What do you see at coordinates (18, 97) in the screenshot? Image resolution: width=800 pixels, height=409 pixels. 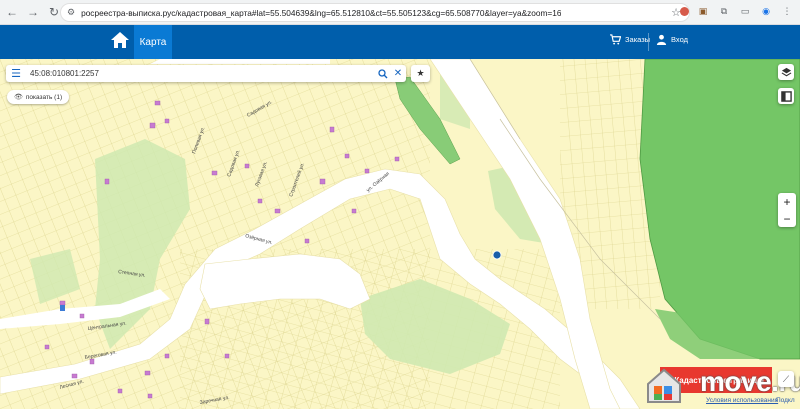 I see `eye-icon: 👁` at bounding box center [18, 97].